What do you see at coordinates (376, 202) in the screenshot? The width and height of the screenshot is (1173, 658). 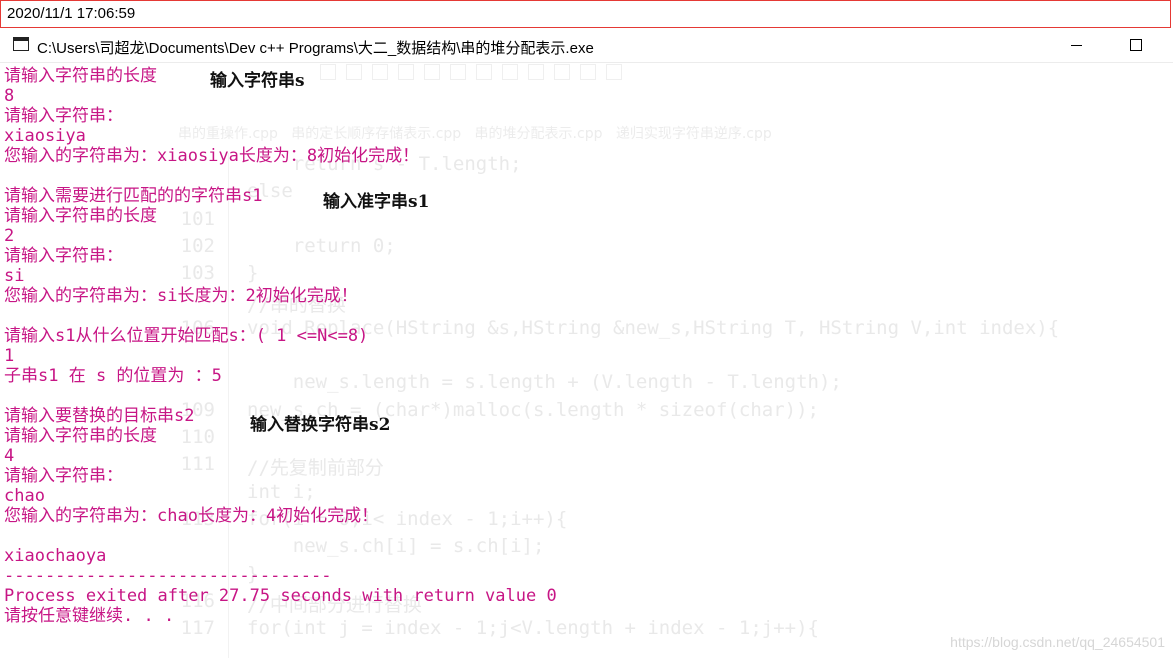 I see `annotation-input-s1: 输入准字串s1` at bounding box center [376, 202].